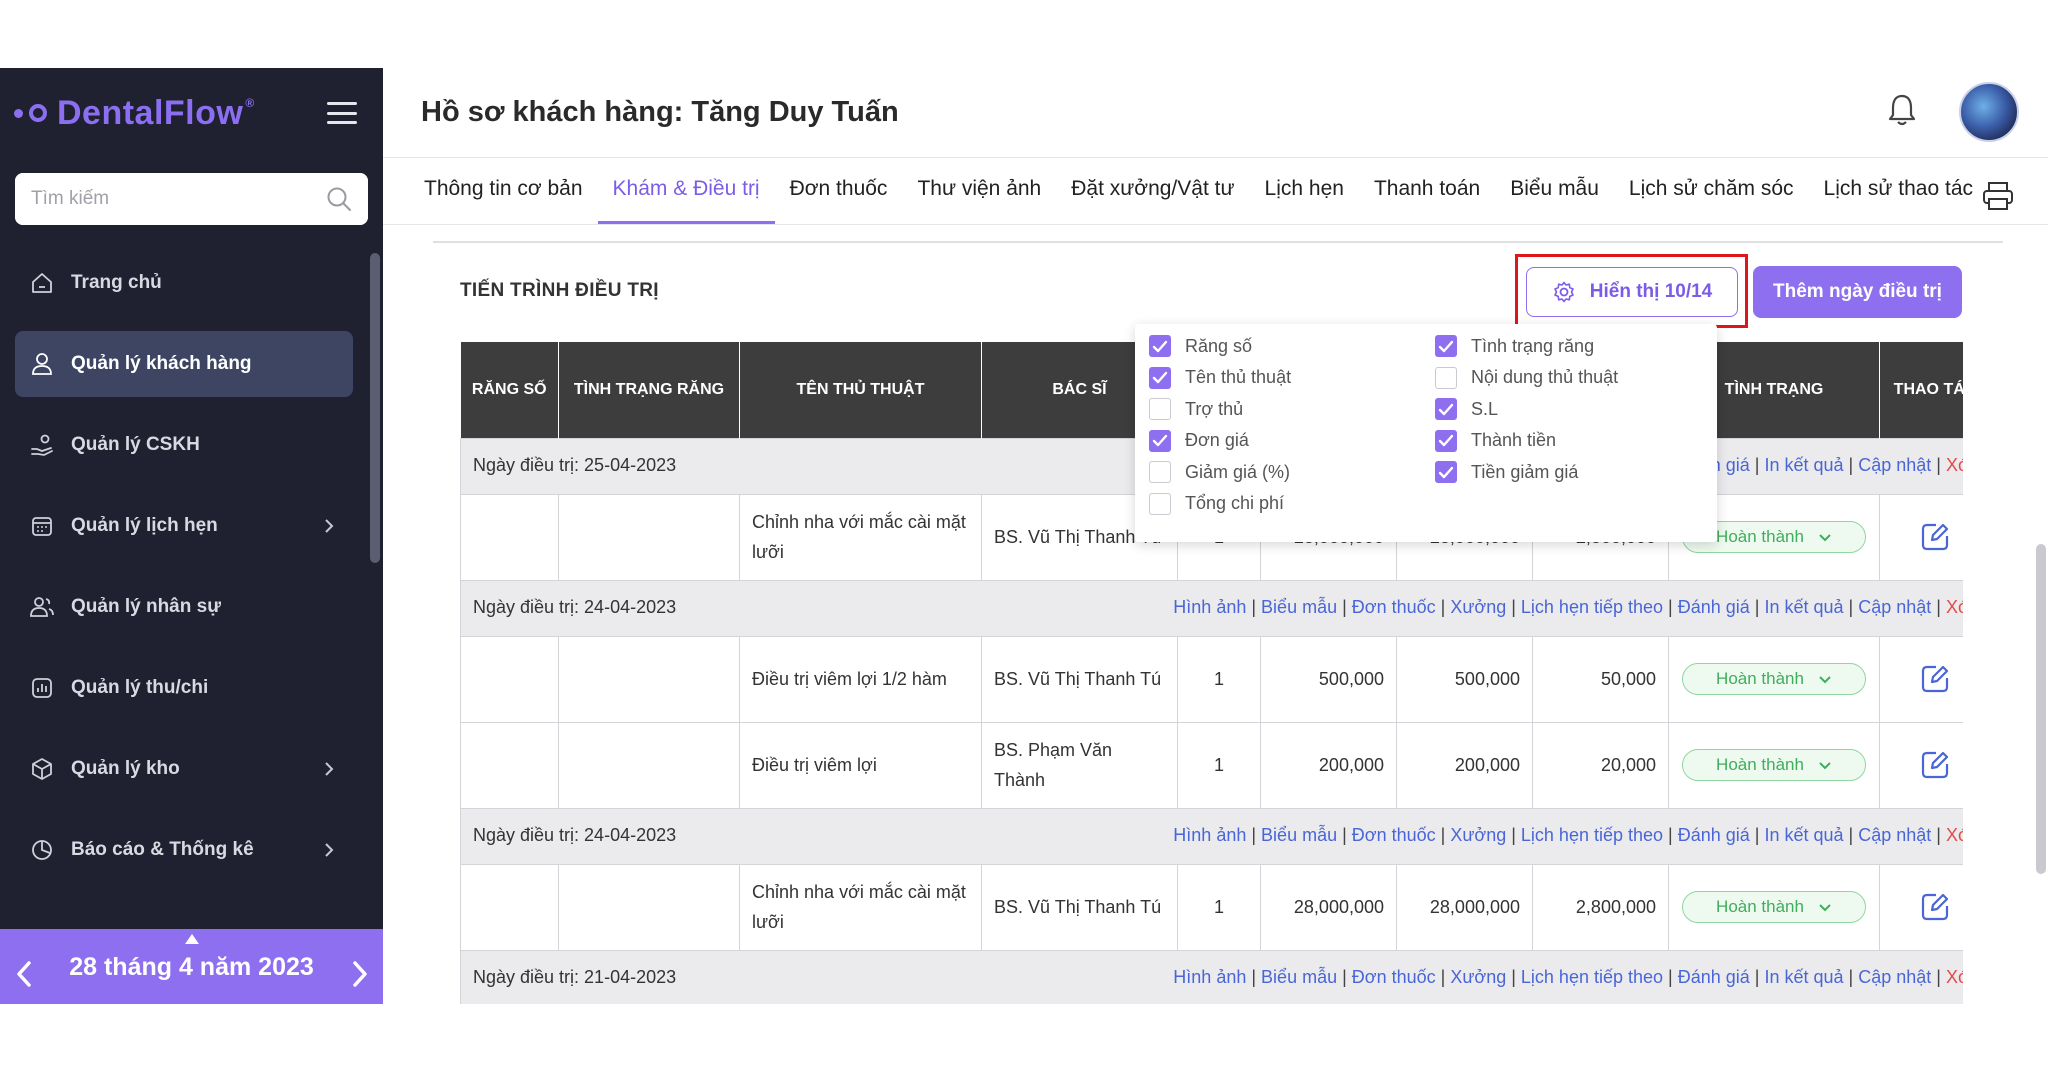 This screenshot has height=1072, width=2048. Describe the element at coordinates (503, 191) in the screenshot. I see `tab-1: Thông tin cơ bản` at that location.